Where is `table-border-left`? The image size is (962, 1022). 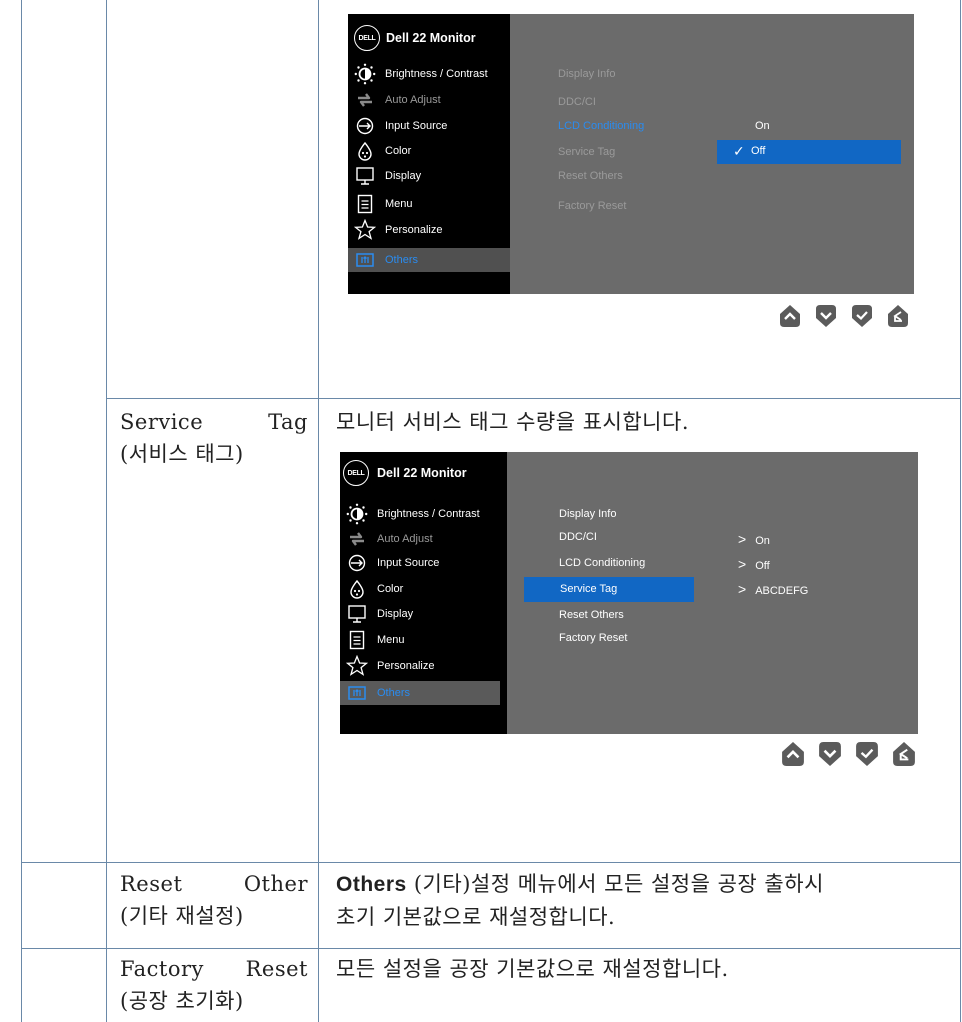 table-border-left is located at coordinates (21, 511).